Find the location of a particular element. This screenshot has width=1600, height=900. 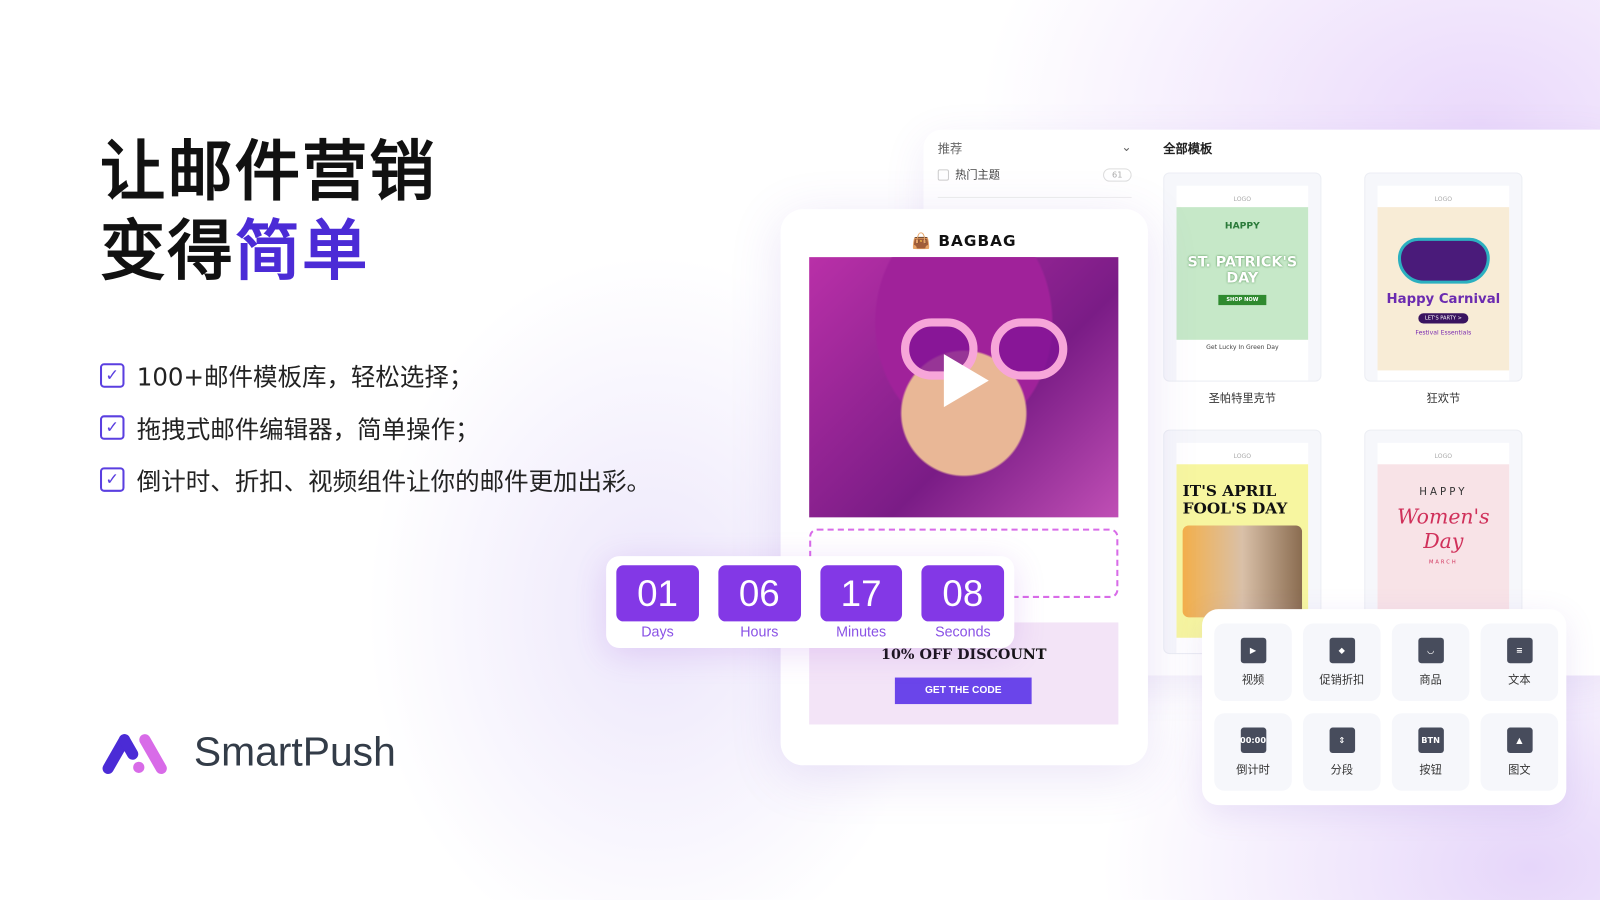

feature-item: ✓ 拖拽式邮件编辑器，简单操作； is located at coordinates (375, 427).